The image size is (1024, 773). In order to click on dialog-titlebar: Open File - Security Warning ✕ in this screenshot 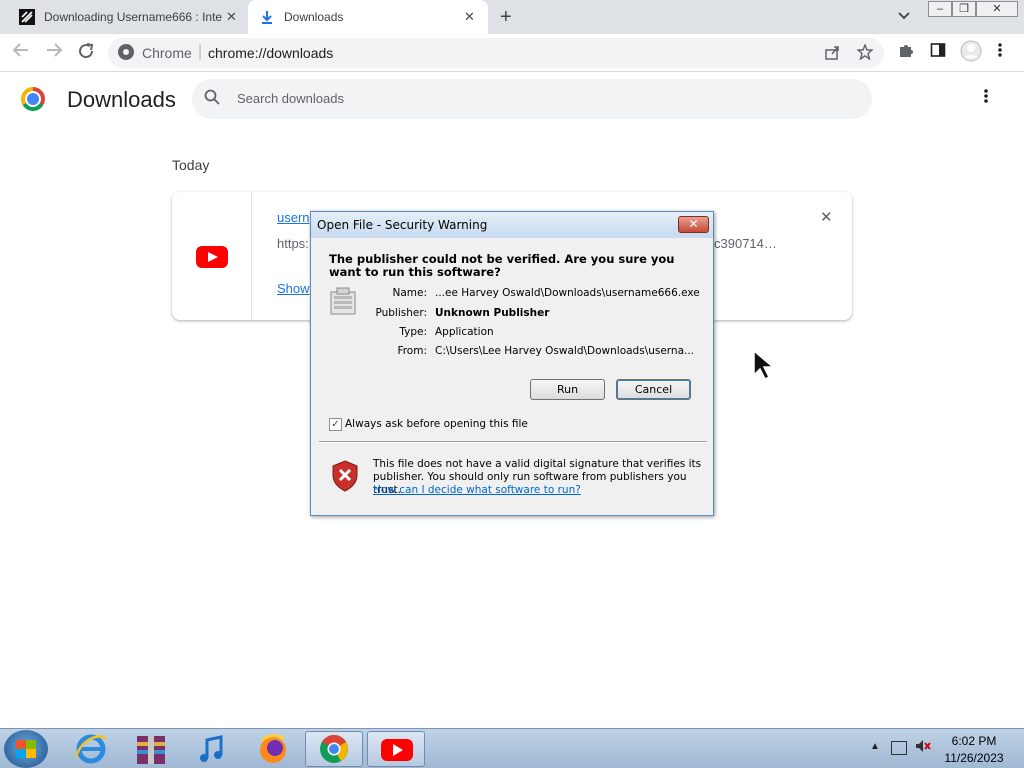, I will do `click(512, 225)`.